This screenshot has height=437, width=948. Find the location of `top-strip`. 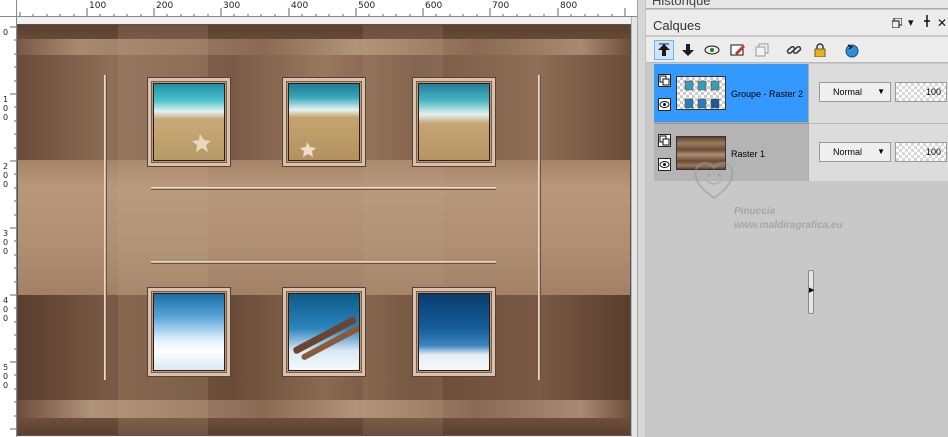

top-strip is located at coordinates (324, 47).